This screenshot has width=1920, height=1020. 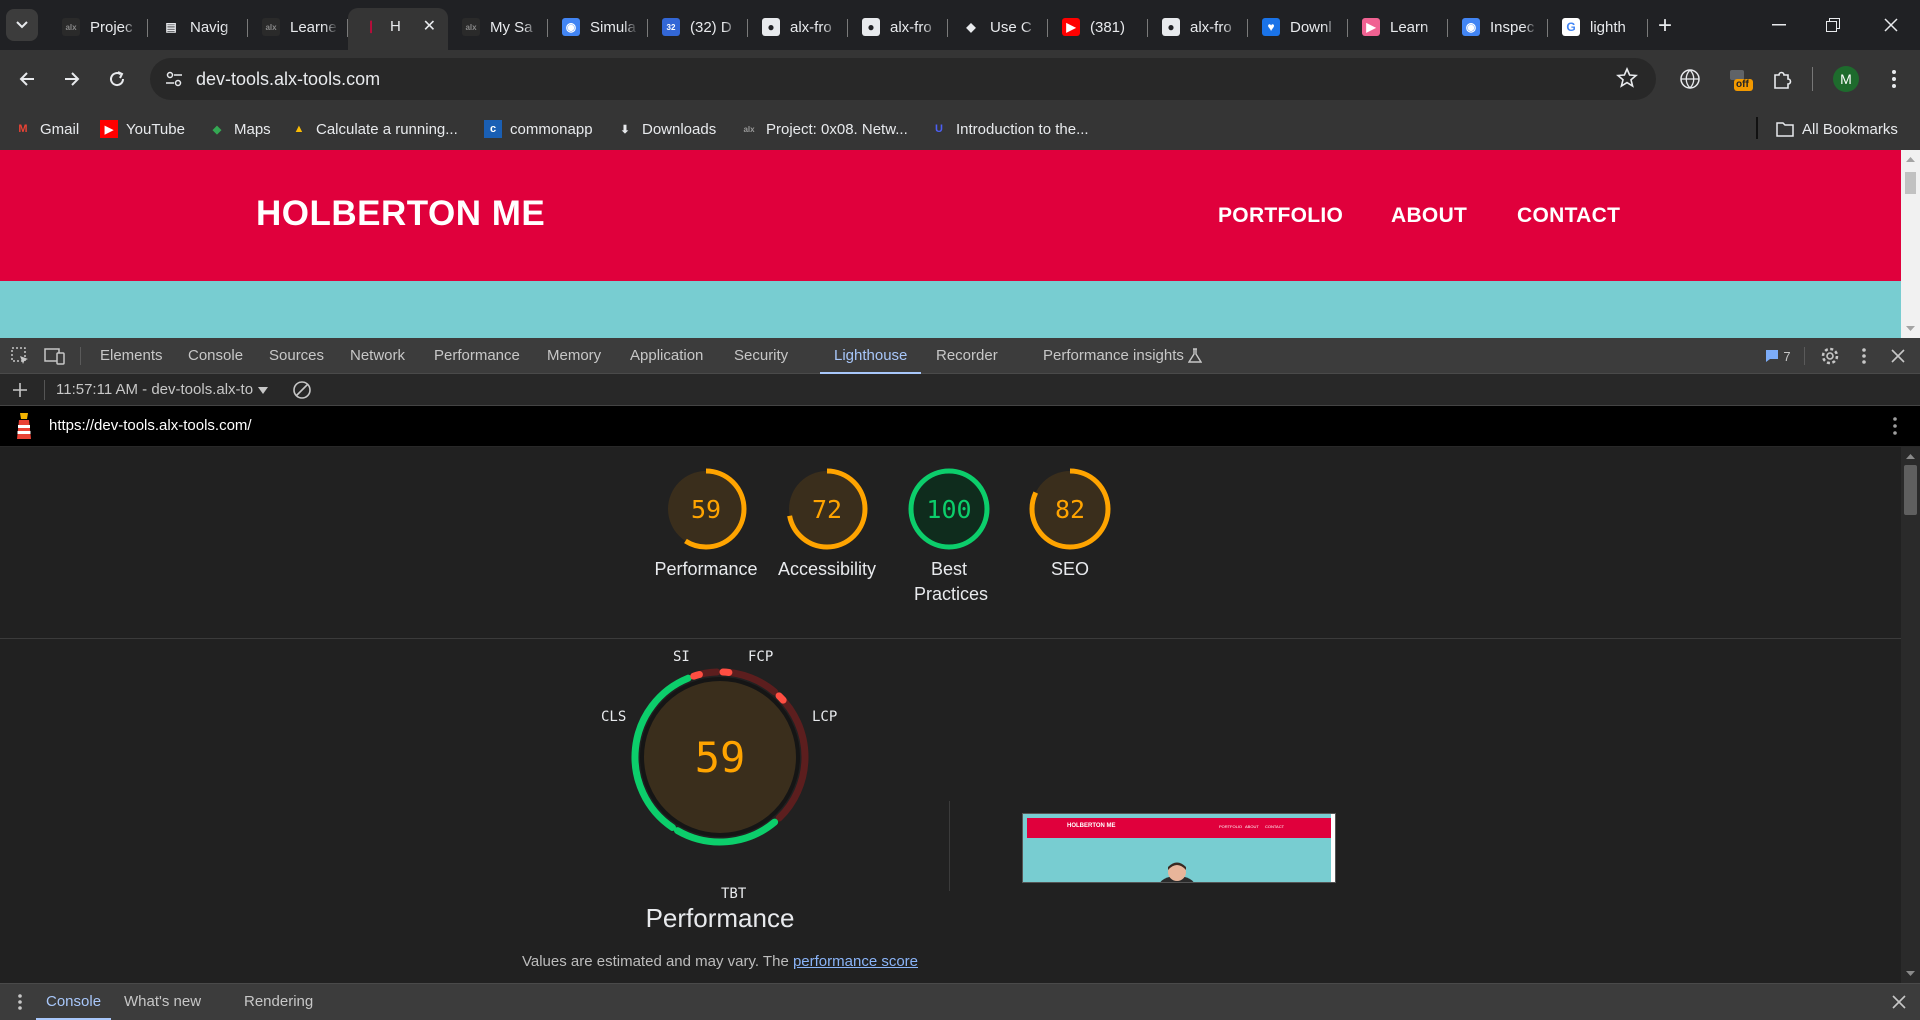 I want to click on device-toolbar-icon, so click(x=55, y=356).